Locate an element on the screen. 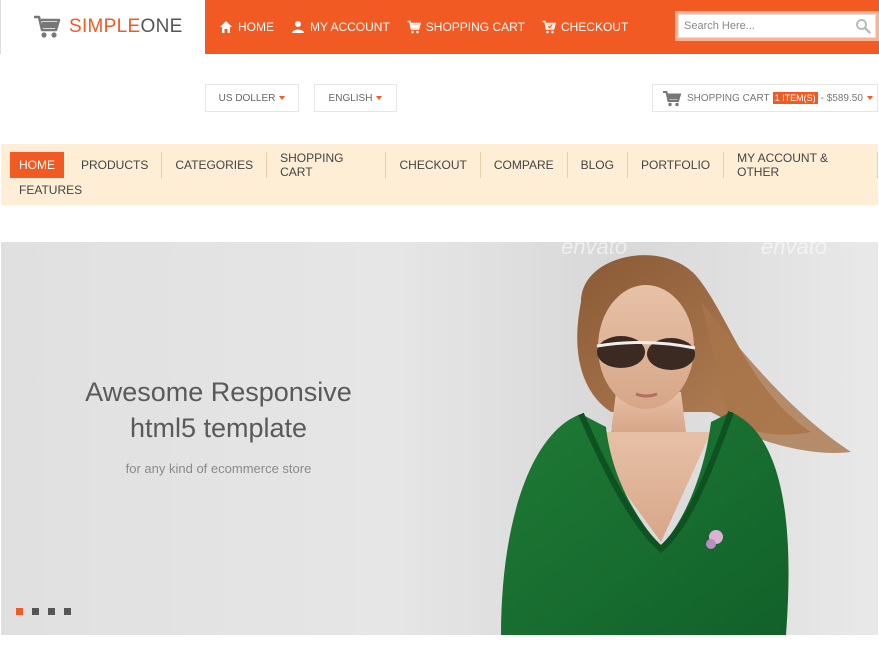  cart-summary-label: SHOPPING CART is located at coordinates (728, 98).